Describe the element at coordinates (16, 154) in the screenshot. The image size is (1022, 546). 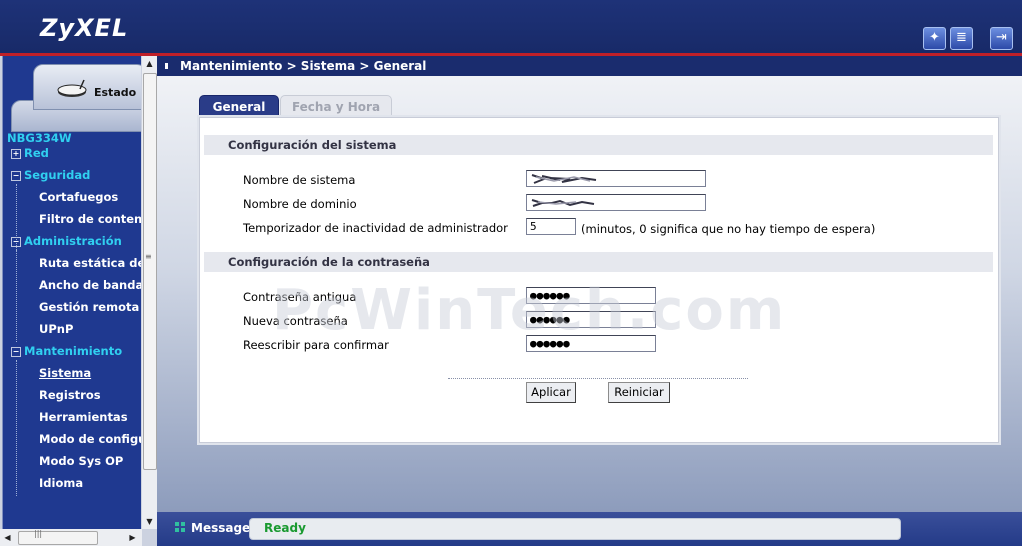
I see `expand-icon: +` at that location.